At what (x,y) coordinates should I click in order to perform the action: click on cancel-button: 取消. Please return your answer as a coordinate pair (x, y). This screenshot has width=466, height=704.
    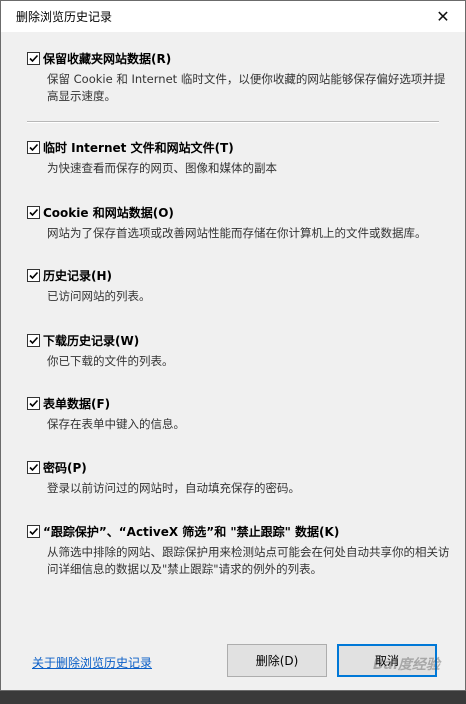
    Looking at the image, I should click on (387, 660).